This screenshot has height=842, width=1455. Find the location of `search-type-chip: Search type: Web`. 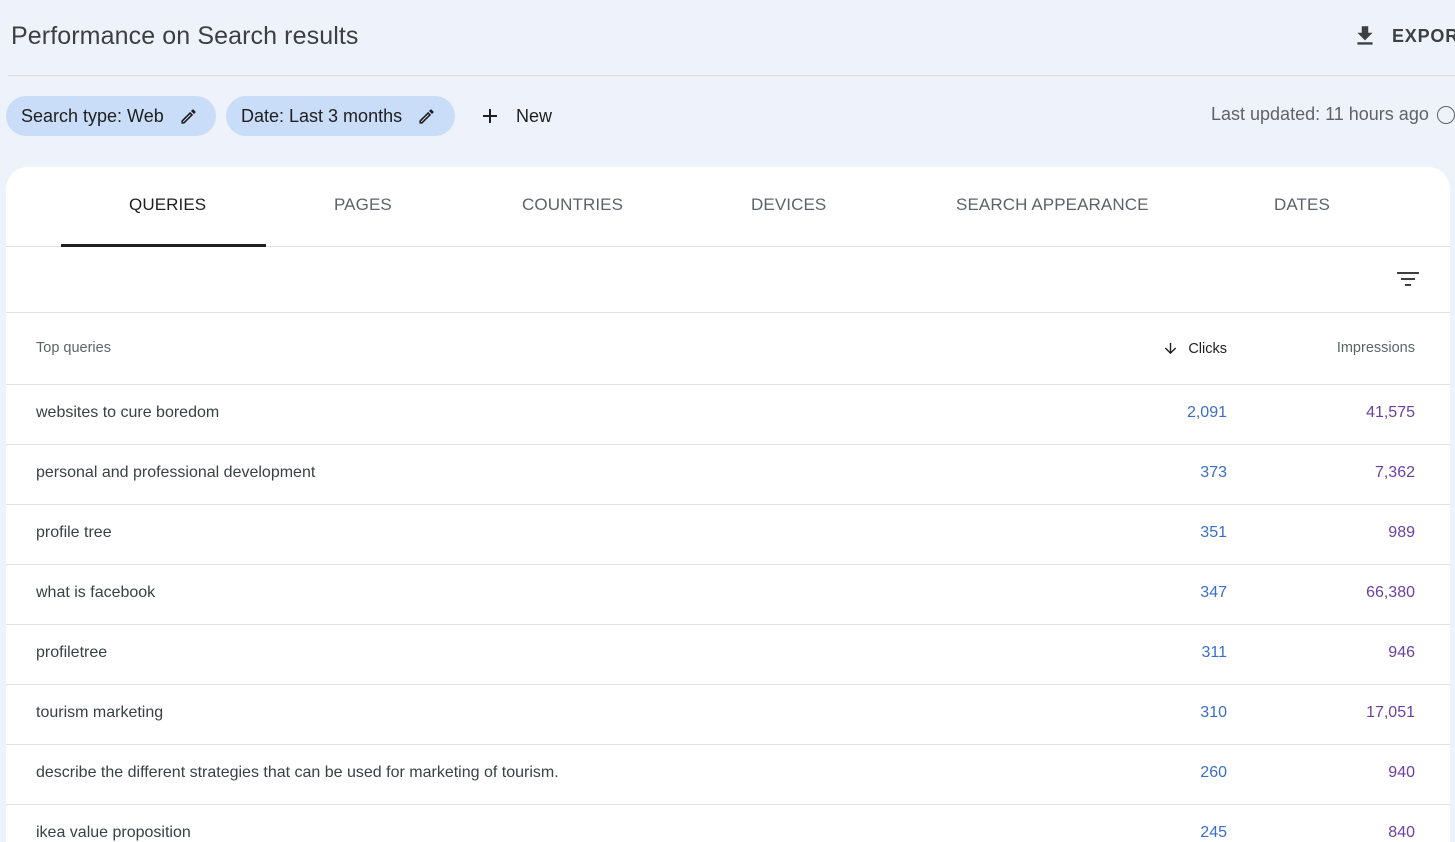

search-type-chip: Search type: Web is located at coordinates (111, 116).